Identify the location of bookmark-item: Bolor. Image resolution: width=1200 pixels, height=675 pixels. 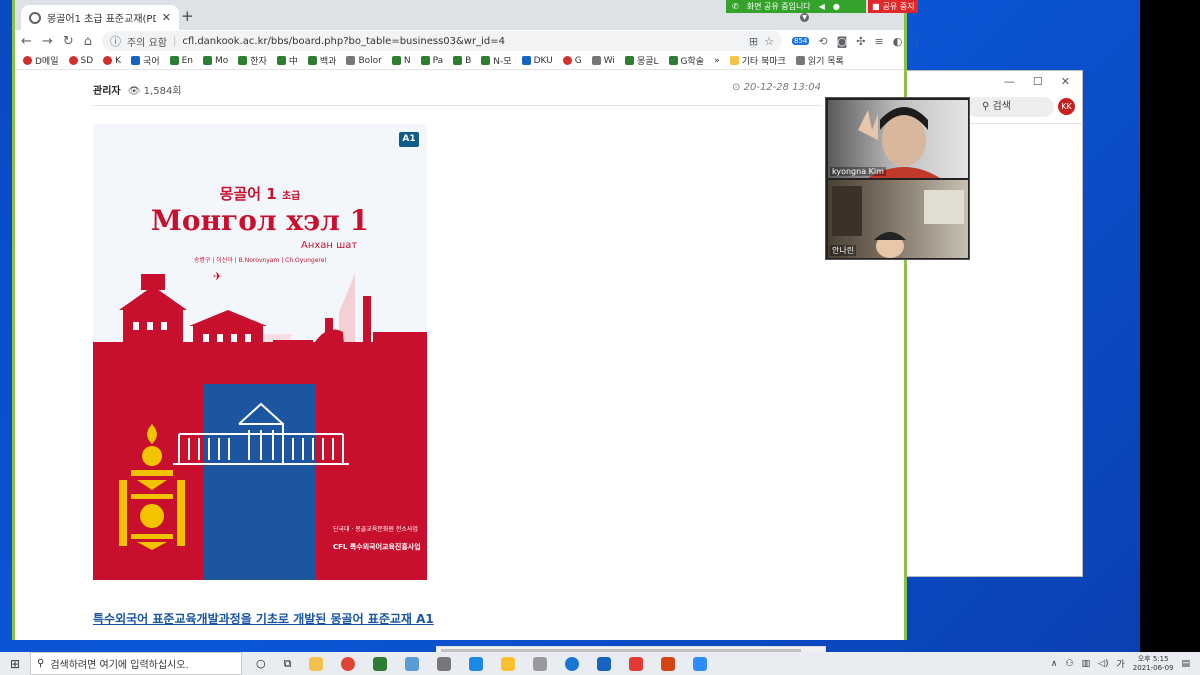
(364, 61).